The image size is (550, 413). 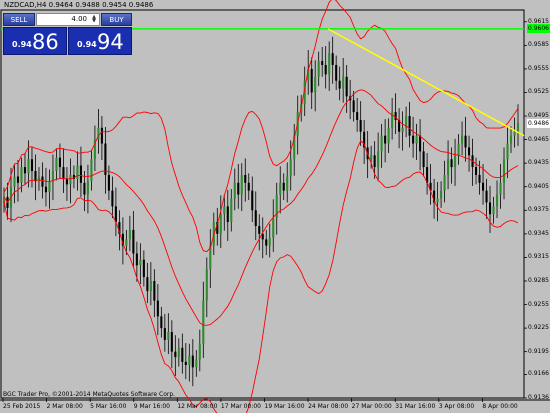 What do you see at coordinates (538, 186) in the screenshot?
I see `y-axis-tick-label: 0.9405` at bounding box center [538, 186].